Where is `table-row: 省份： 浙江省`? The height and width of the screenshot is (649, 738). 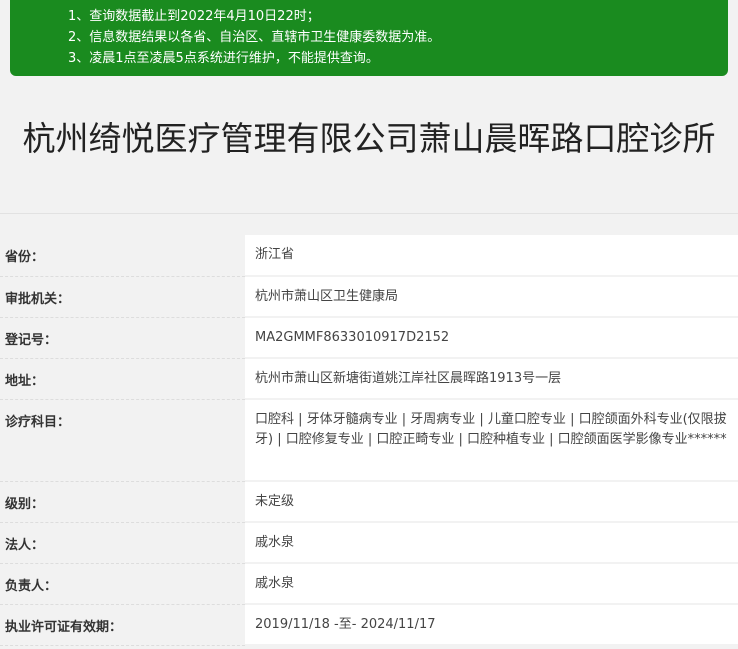 table-row: 省份： 浙江省 is located at coordinates (369, 256).